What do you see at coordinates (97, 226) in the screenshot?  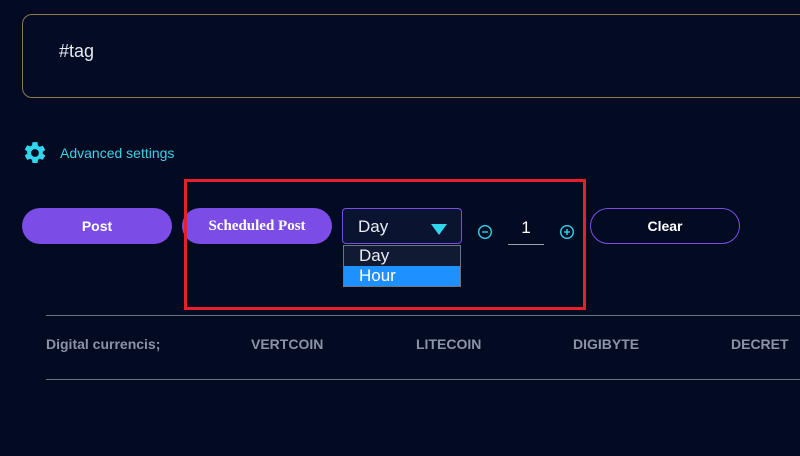 I see `post-button: Post` at bounding box center [97, 226].